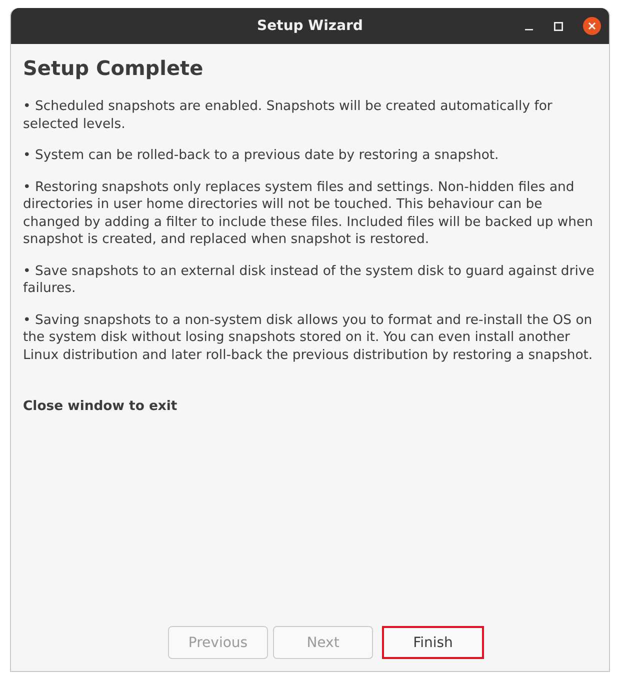  What do you see at coordinates (592, 26) in the screenshot?
I see `close-icon` at bounding box center [592, 26].